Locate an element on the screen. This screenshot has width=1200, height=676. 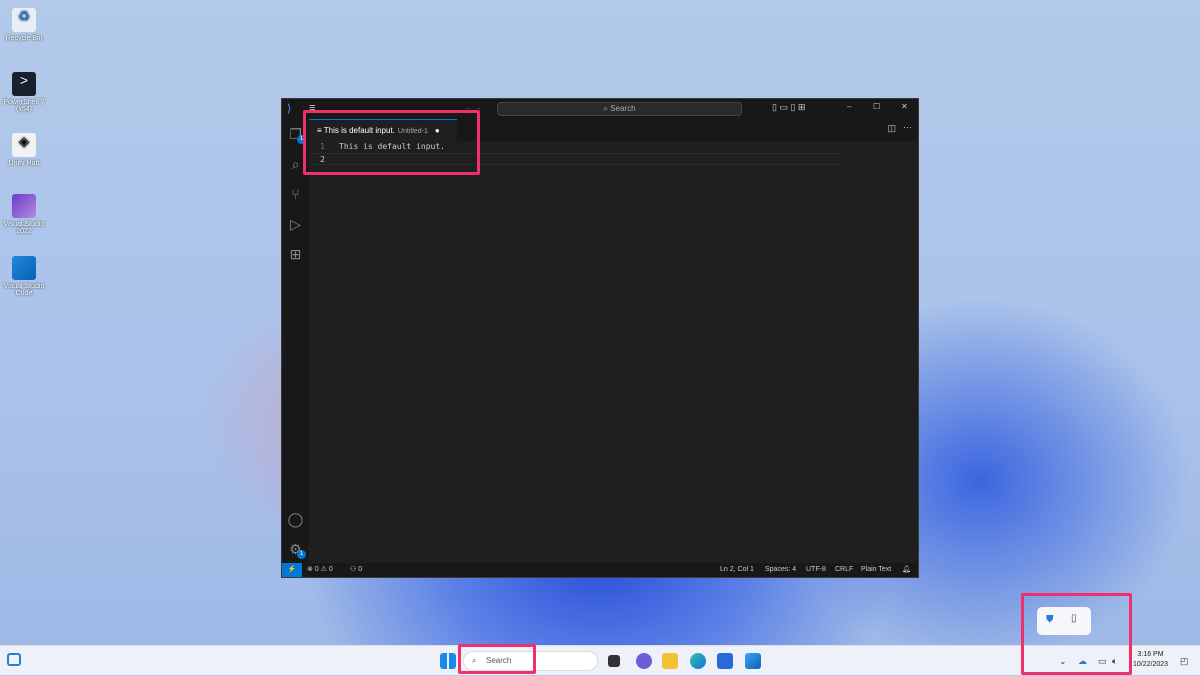
more-actions-icon: ··· is located at coordinates (907, 127).